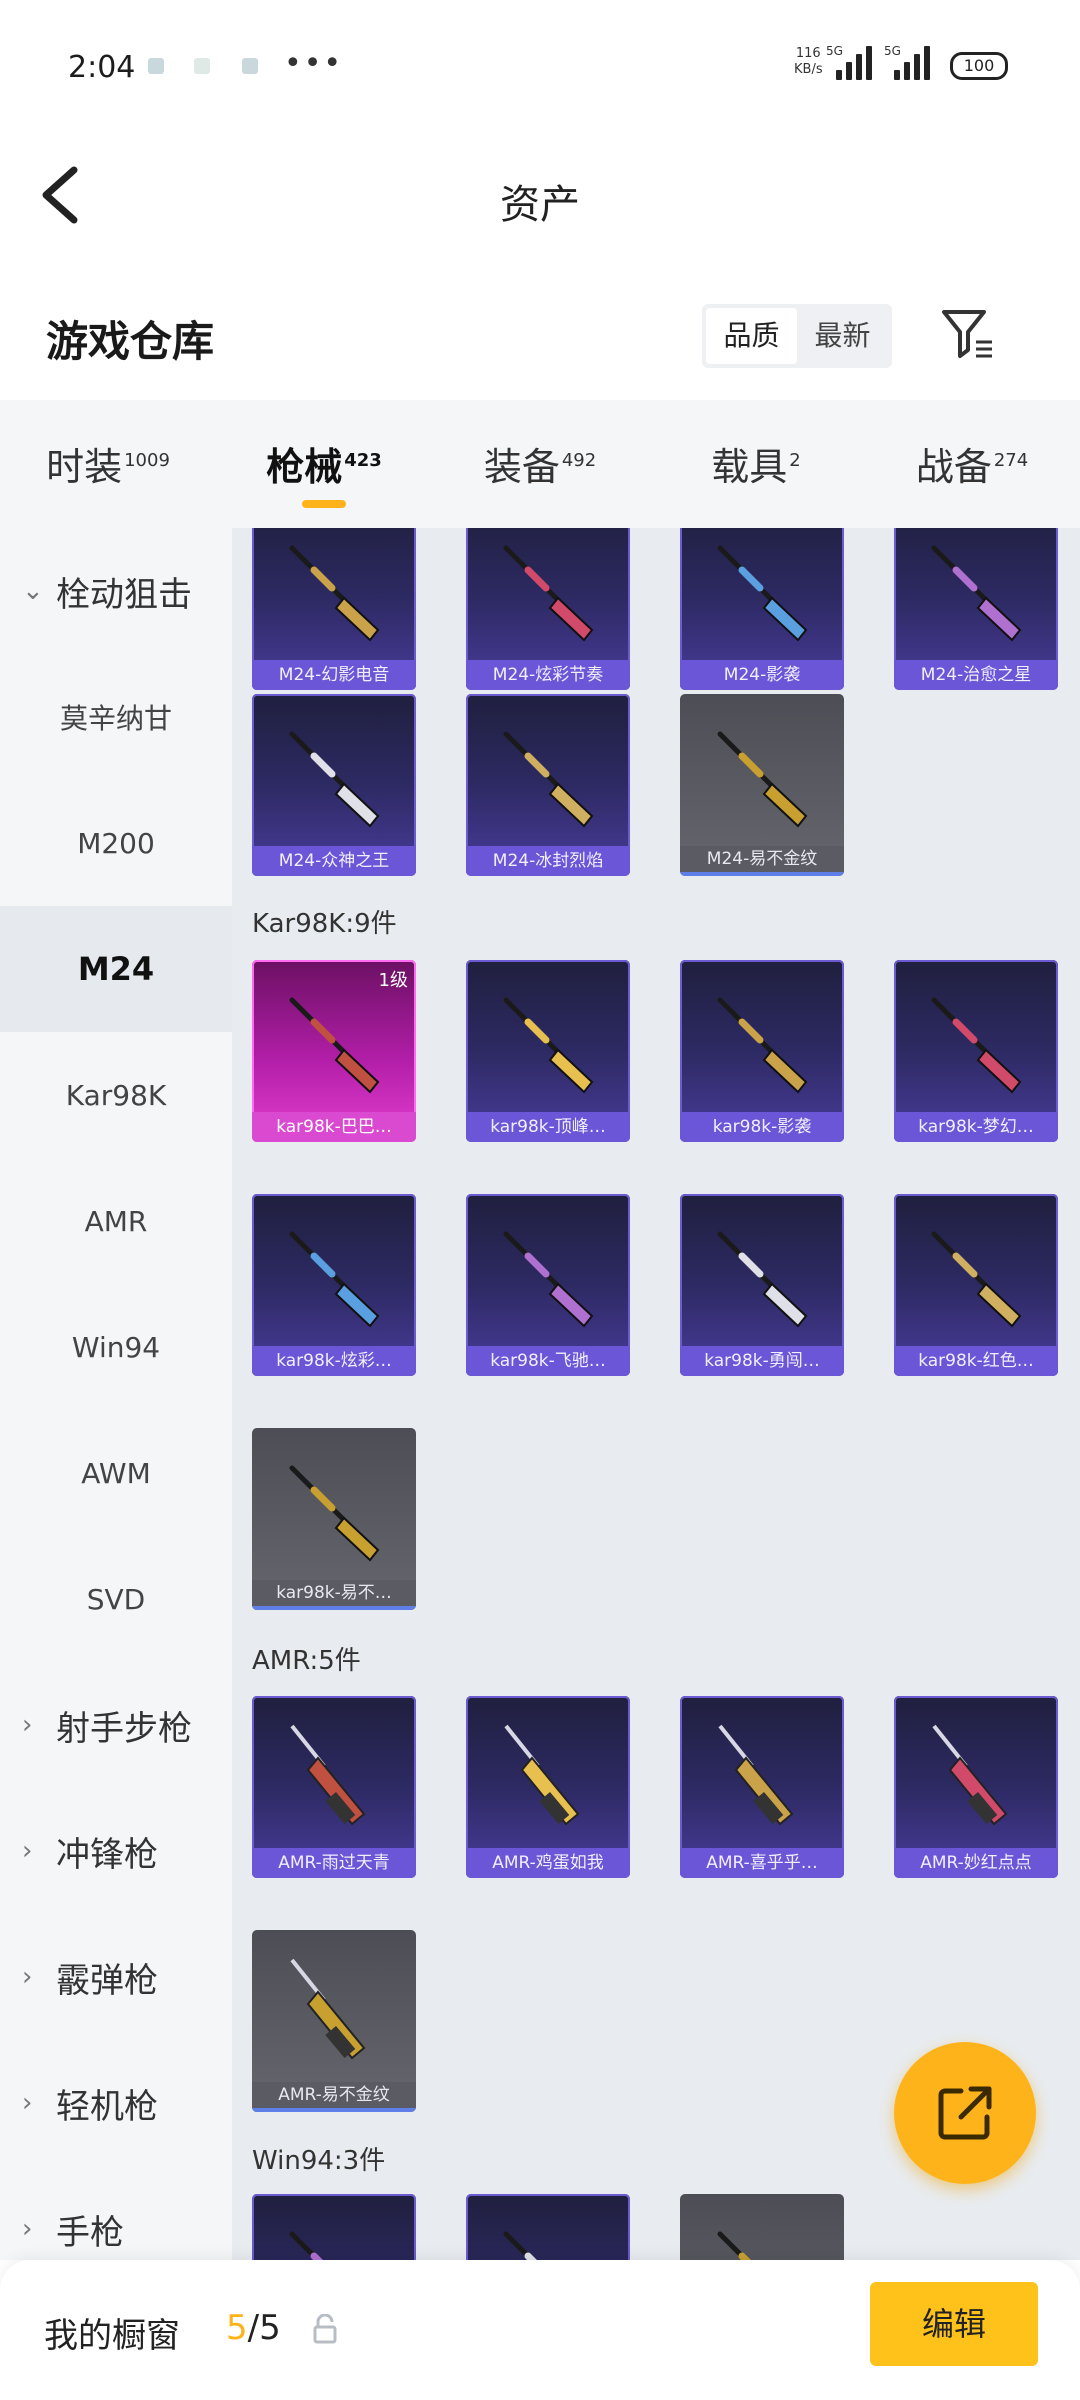  I want to click on tab-firearms: 枪械 423, so click(324, 464).